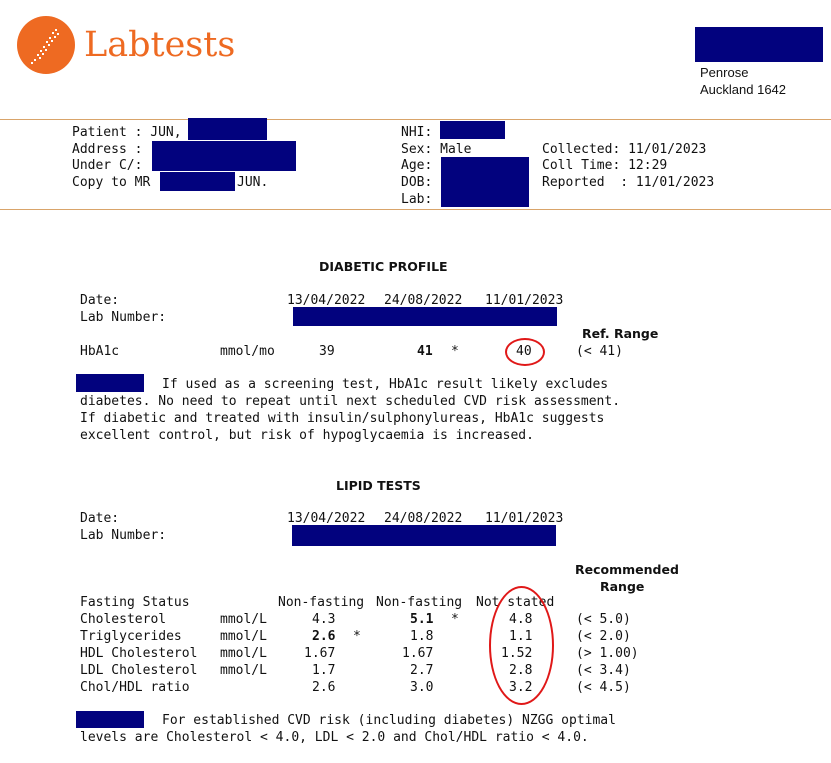 The image size is (831, 763). Describe the element at coordinates (135, 687) in the screenshot. I see `lipid-row-name: Chol/HDL ratio` at that location.